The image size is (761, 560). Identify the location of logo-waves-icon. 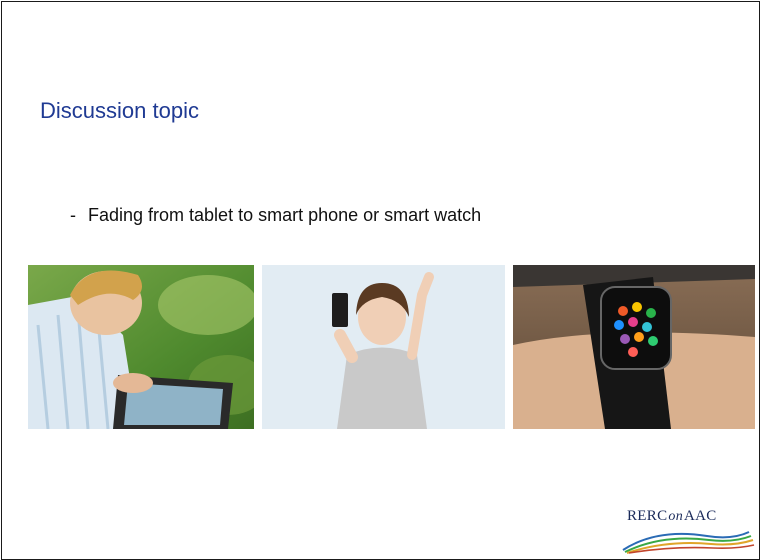
(688, 542).